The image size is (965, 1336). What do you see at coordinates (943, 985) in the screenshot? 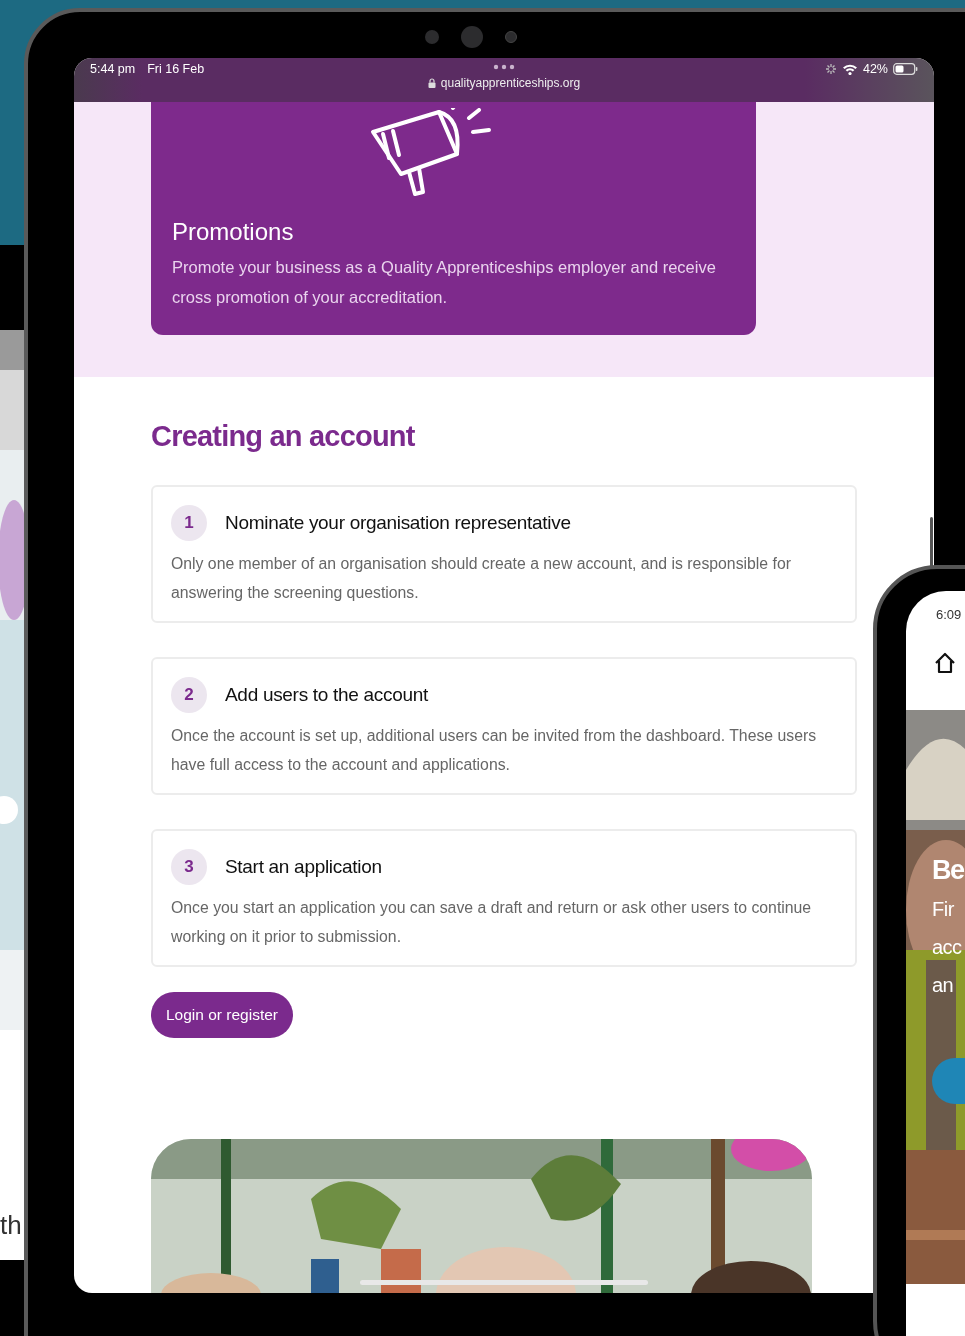
I see `hero-text: an` at bounding box center [943, 985].